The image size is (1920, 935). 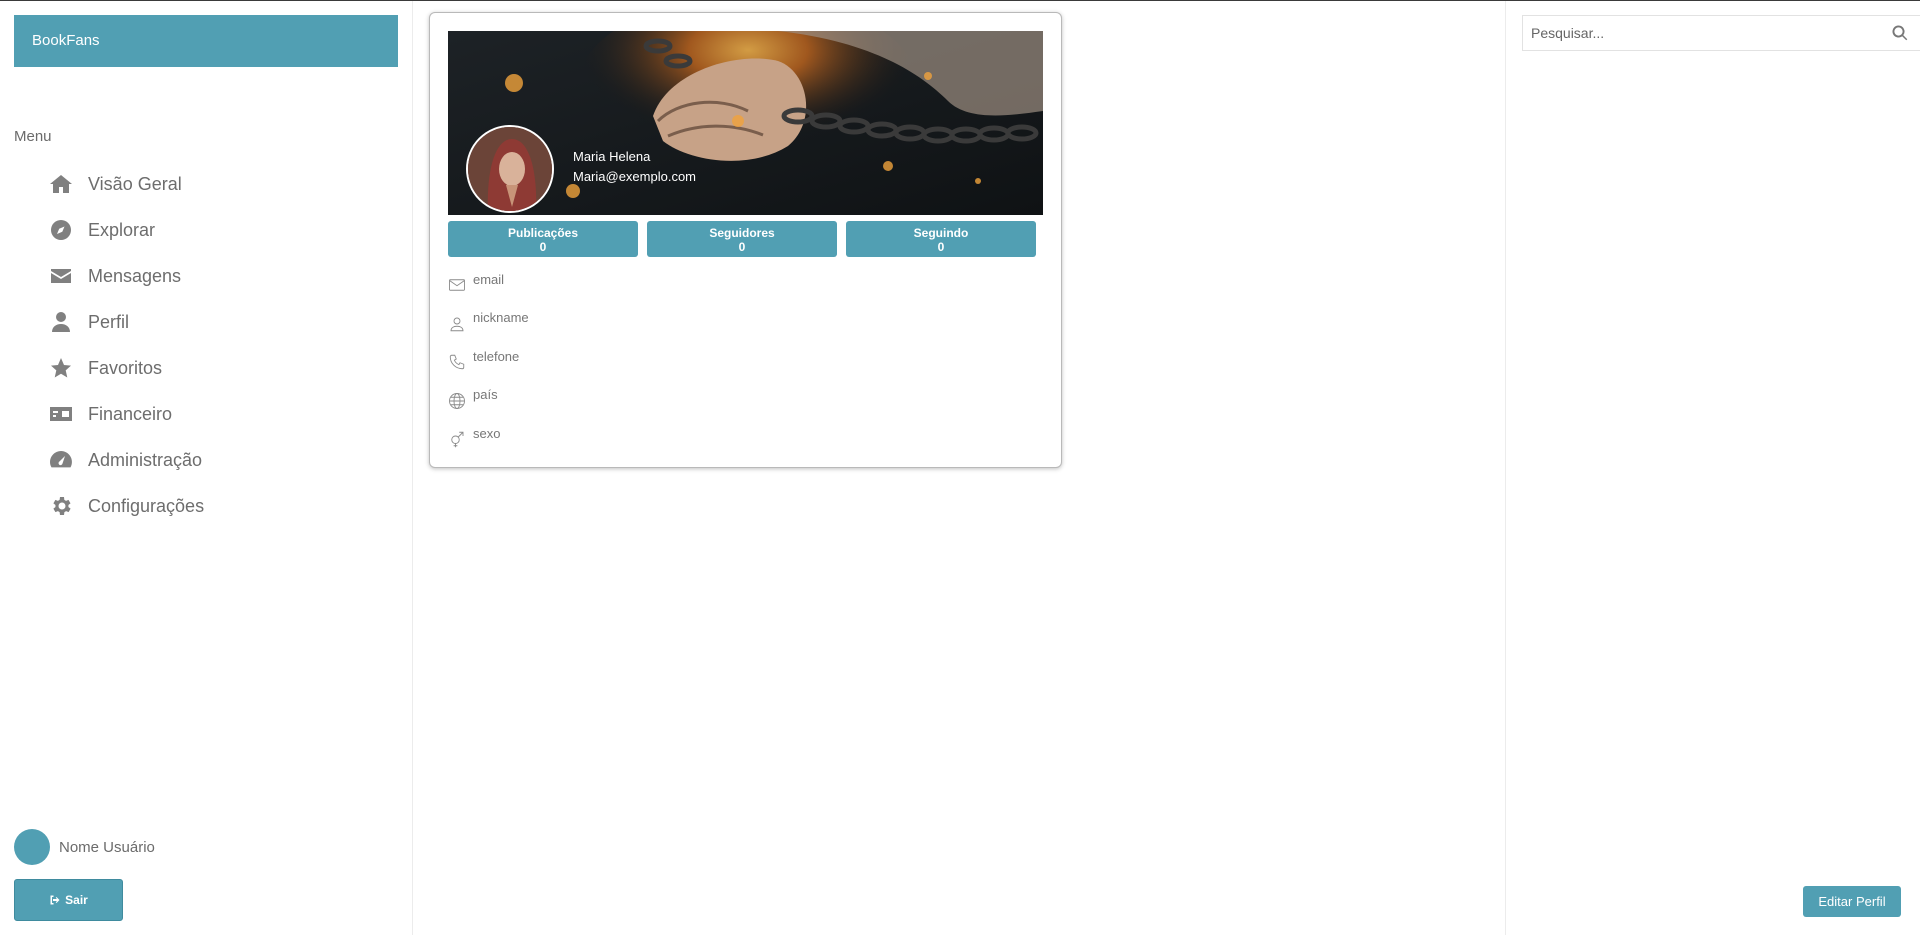 I want to click on home-icon, so click(x=61, y=184).